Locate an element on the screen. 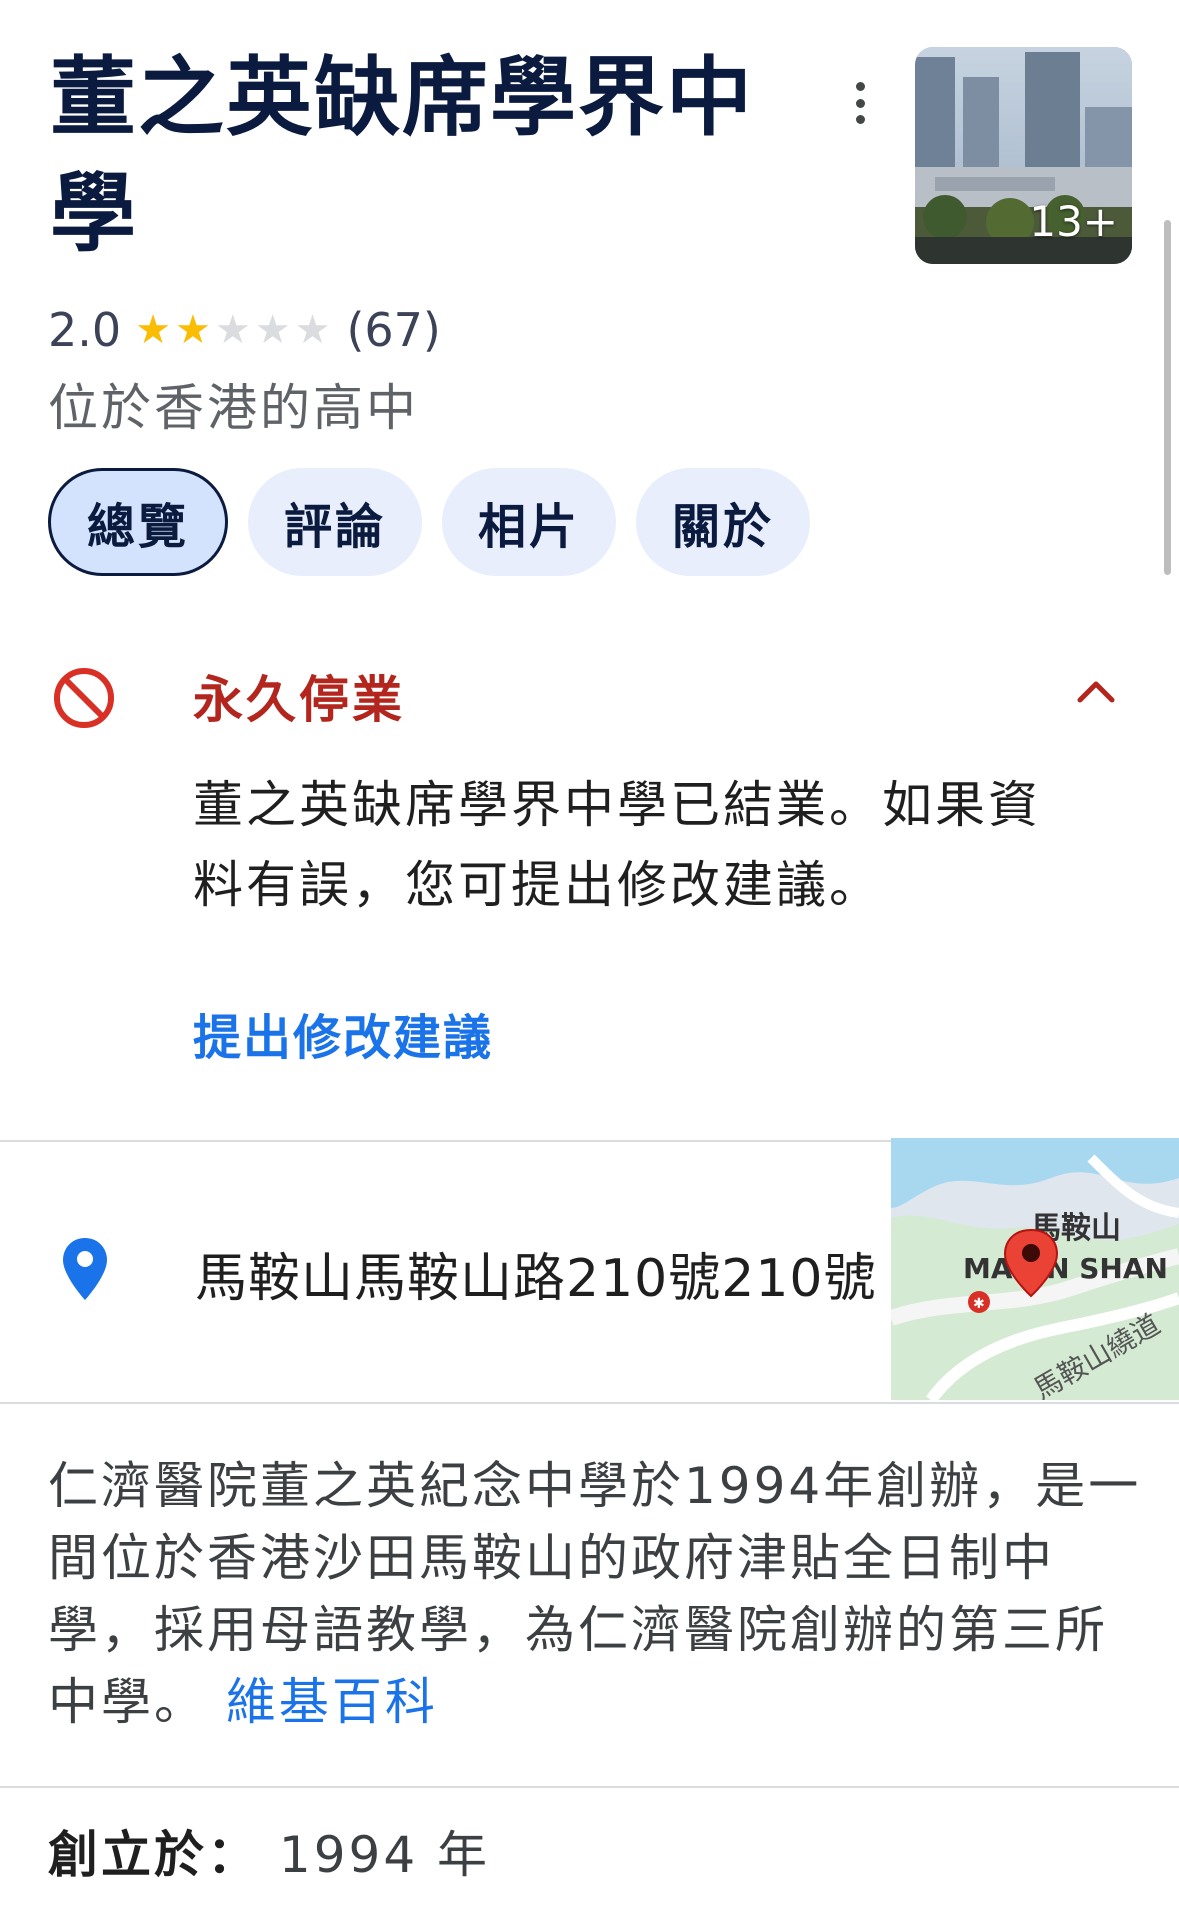 This screenshot has width=1179, height=1910. more-options-icon is located at coordinates (860, 103).